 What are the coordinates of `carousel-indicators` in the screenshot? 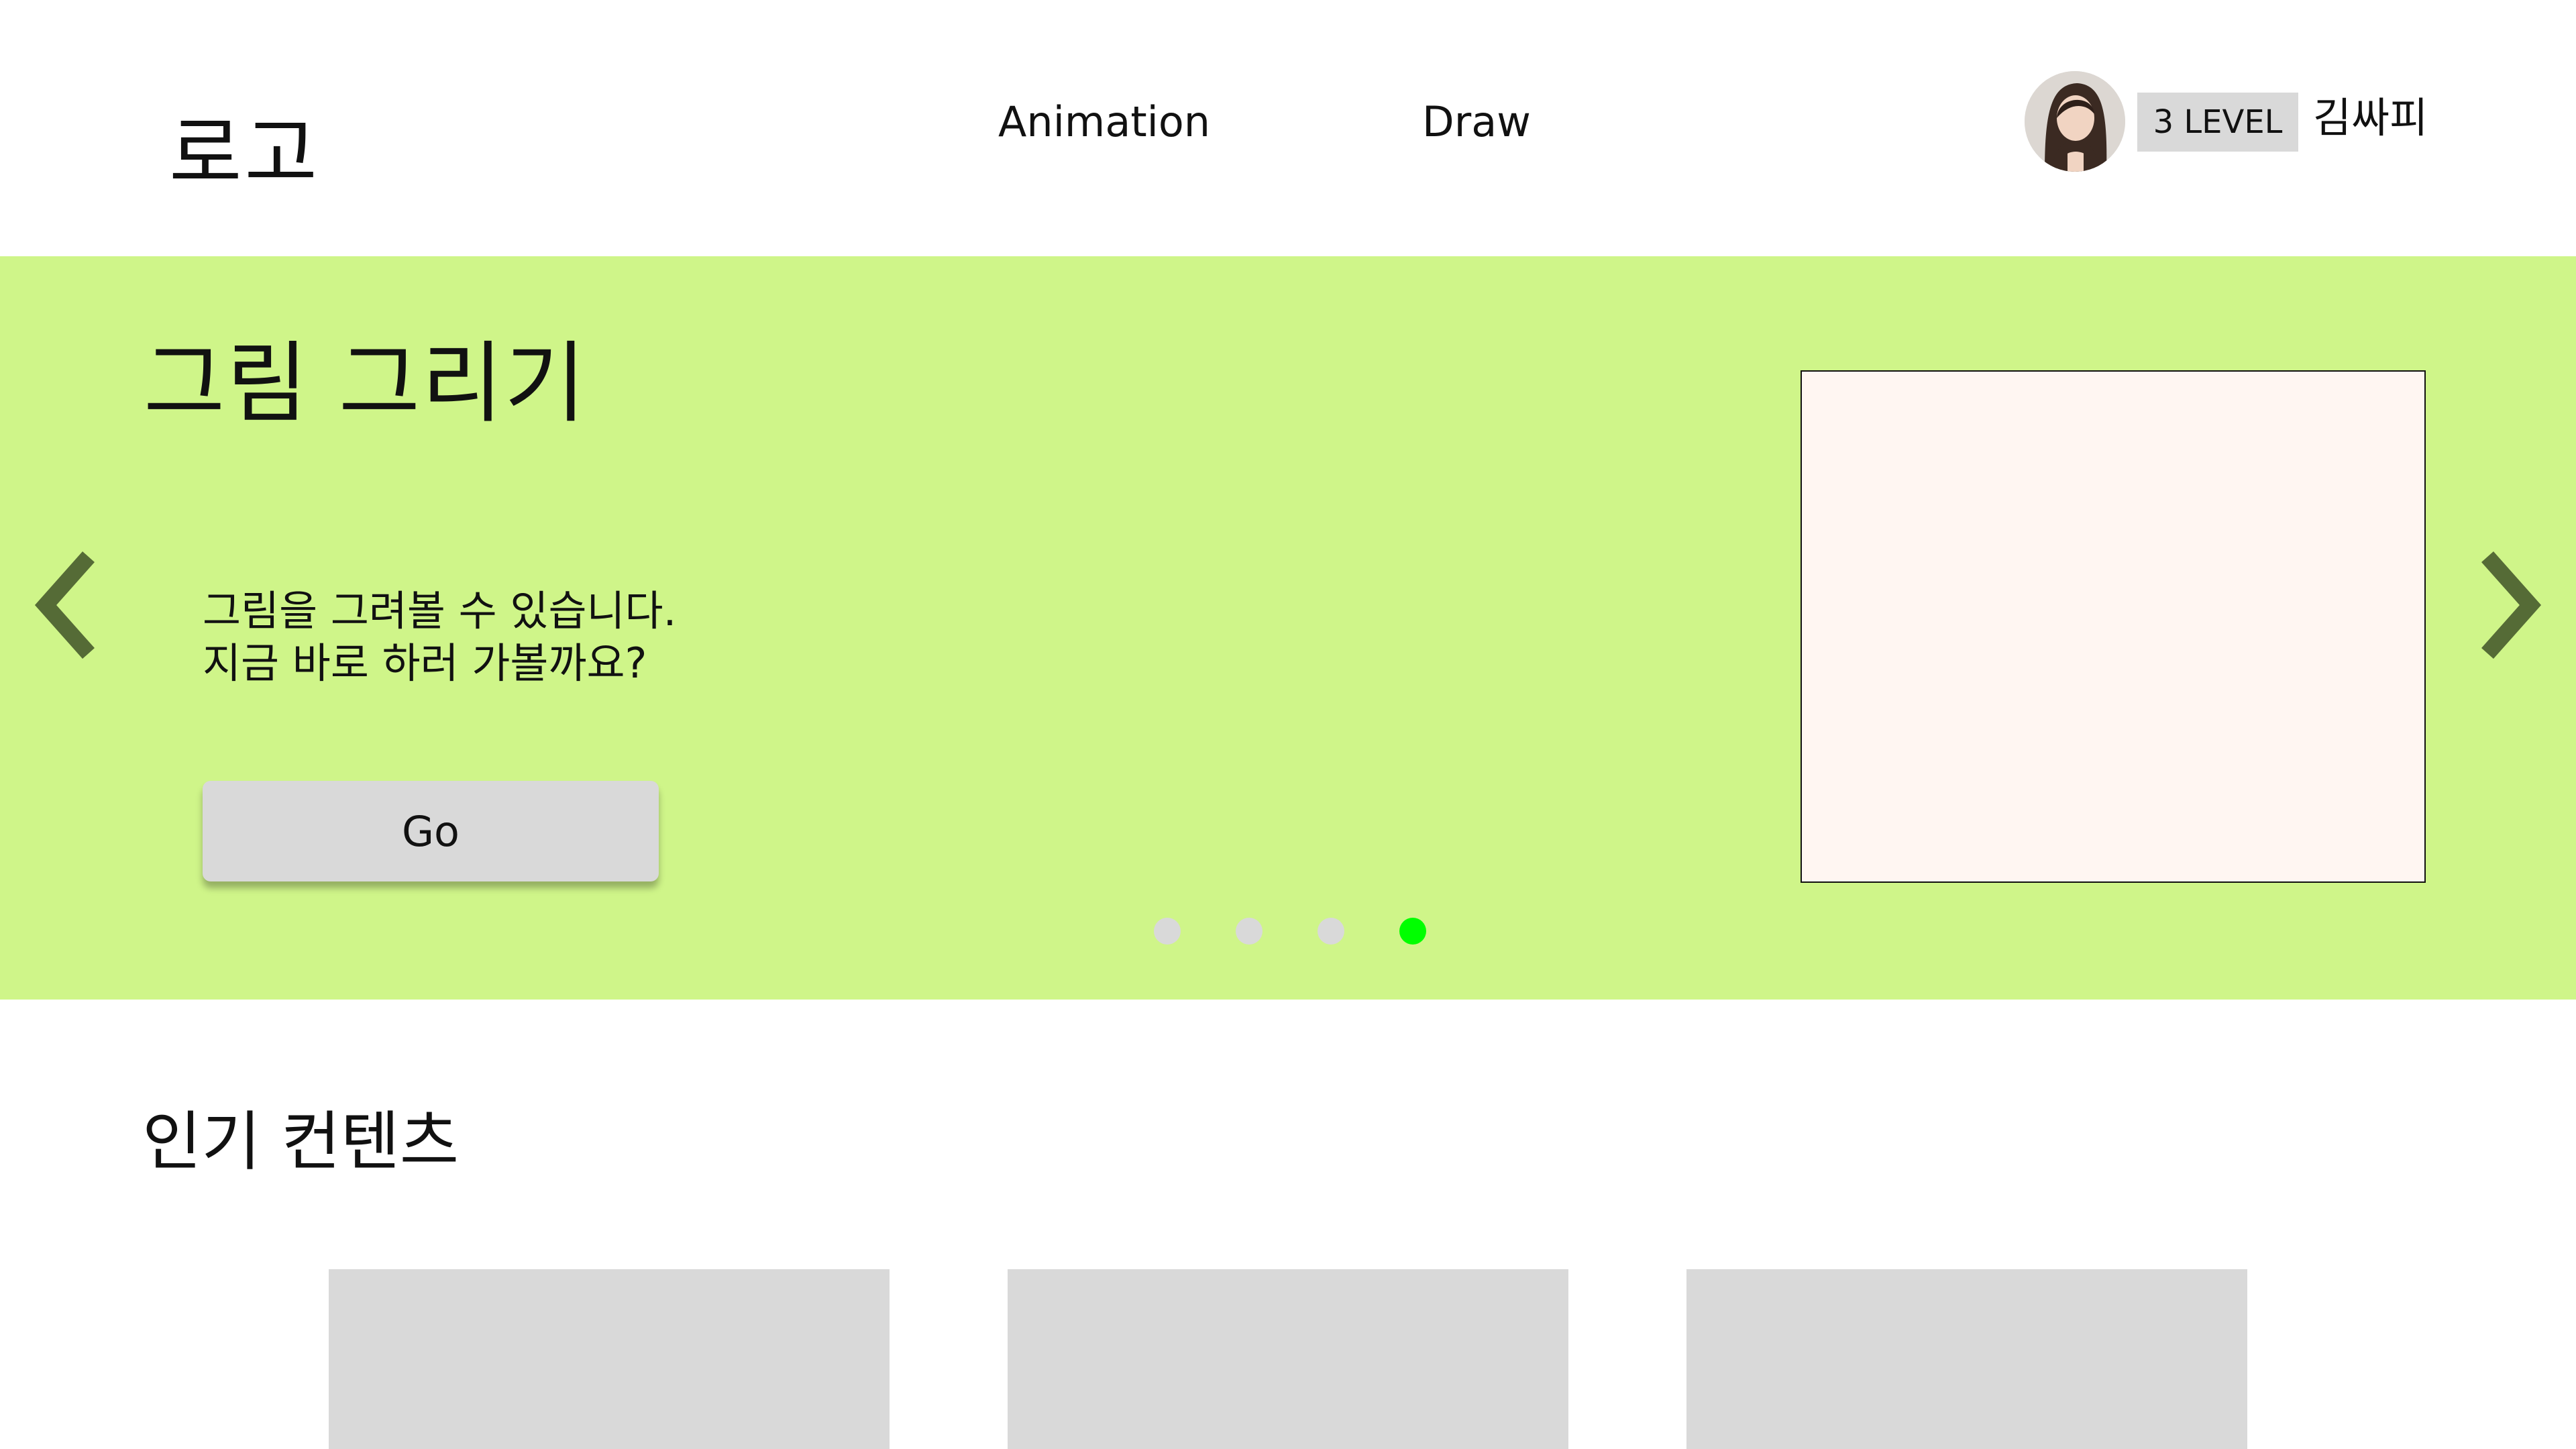 It's located at (1290, 931).